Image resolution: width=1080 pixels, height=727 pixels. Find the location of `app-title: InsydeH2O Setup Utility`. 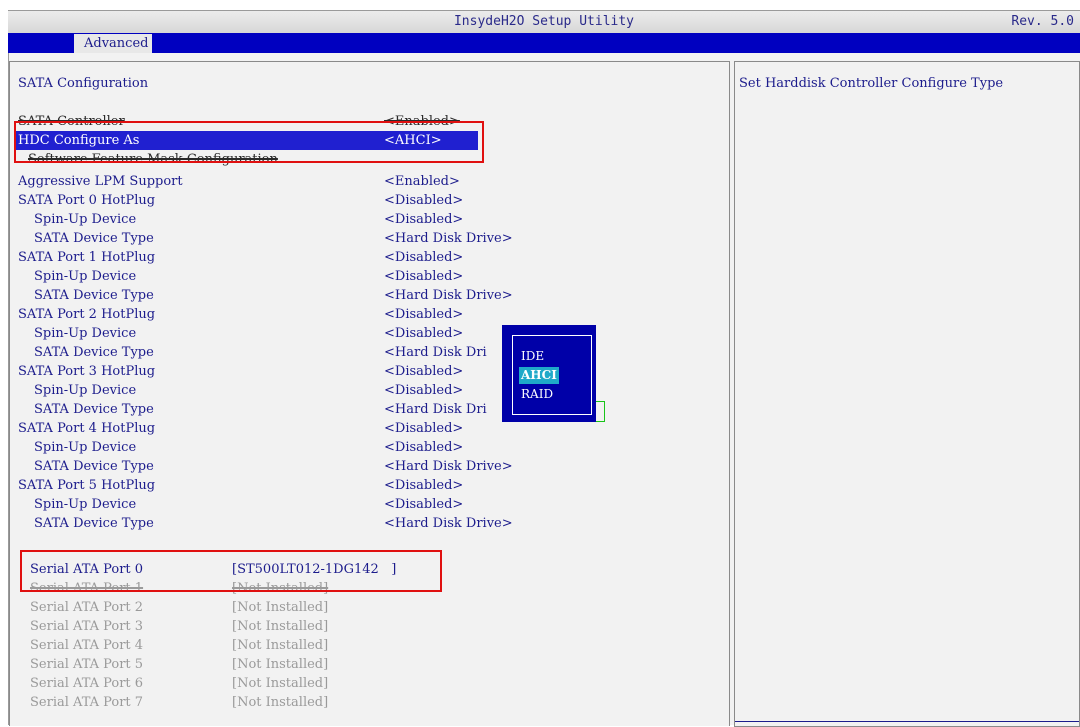

app-title: InsydeH2O Setup Utility is located at coordinates (543, 21).